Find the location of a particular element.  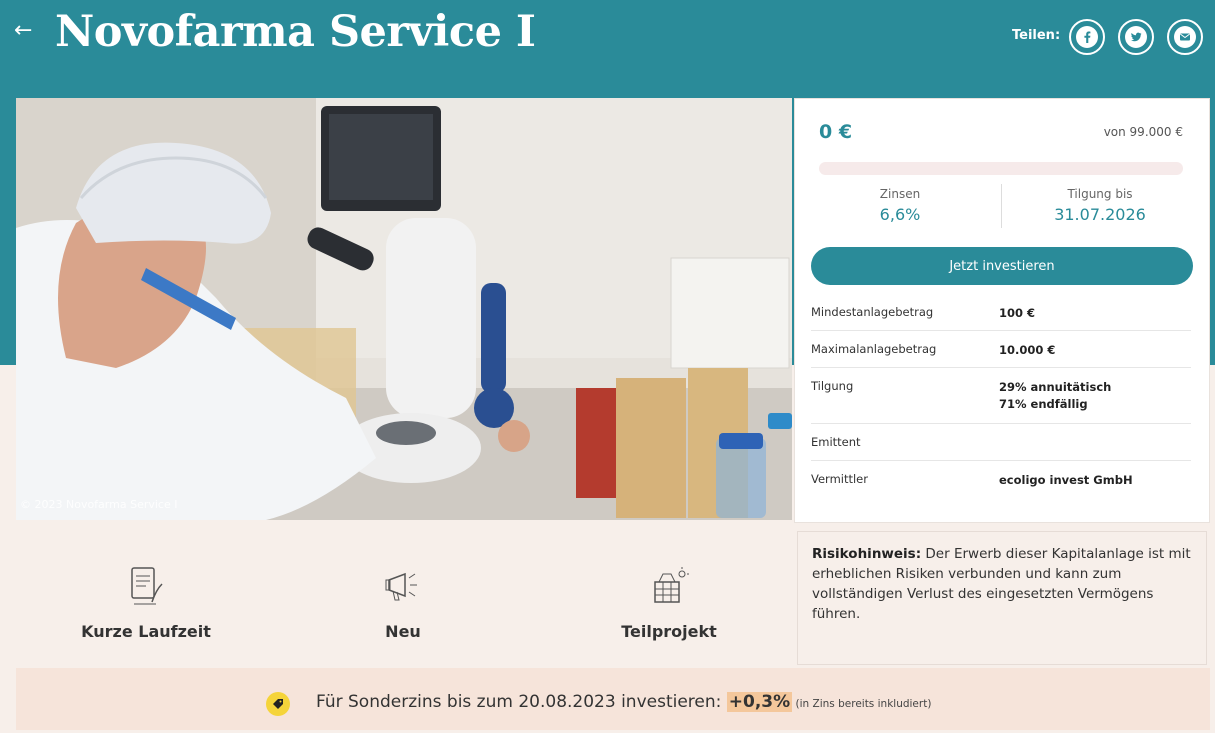

detail-value: 100 € is located at coordinates (1017, 313).